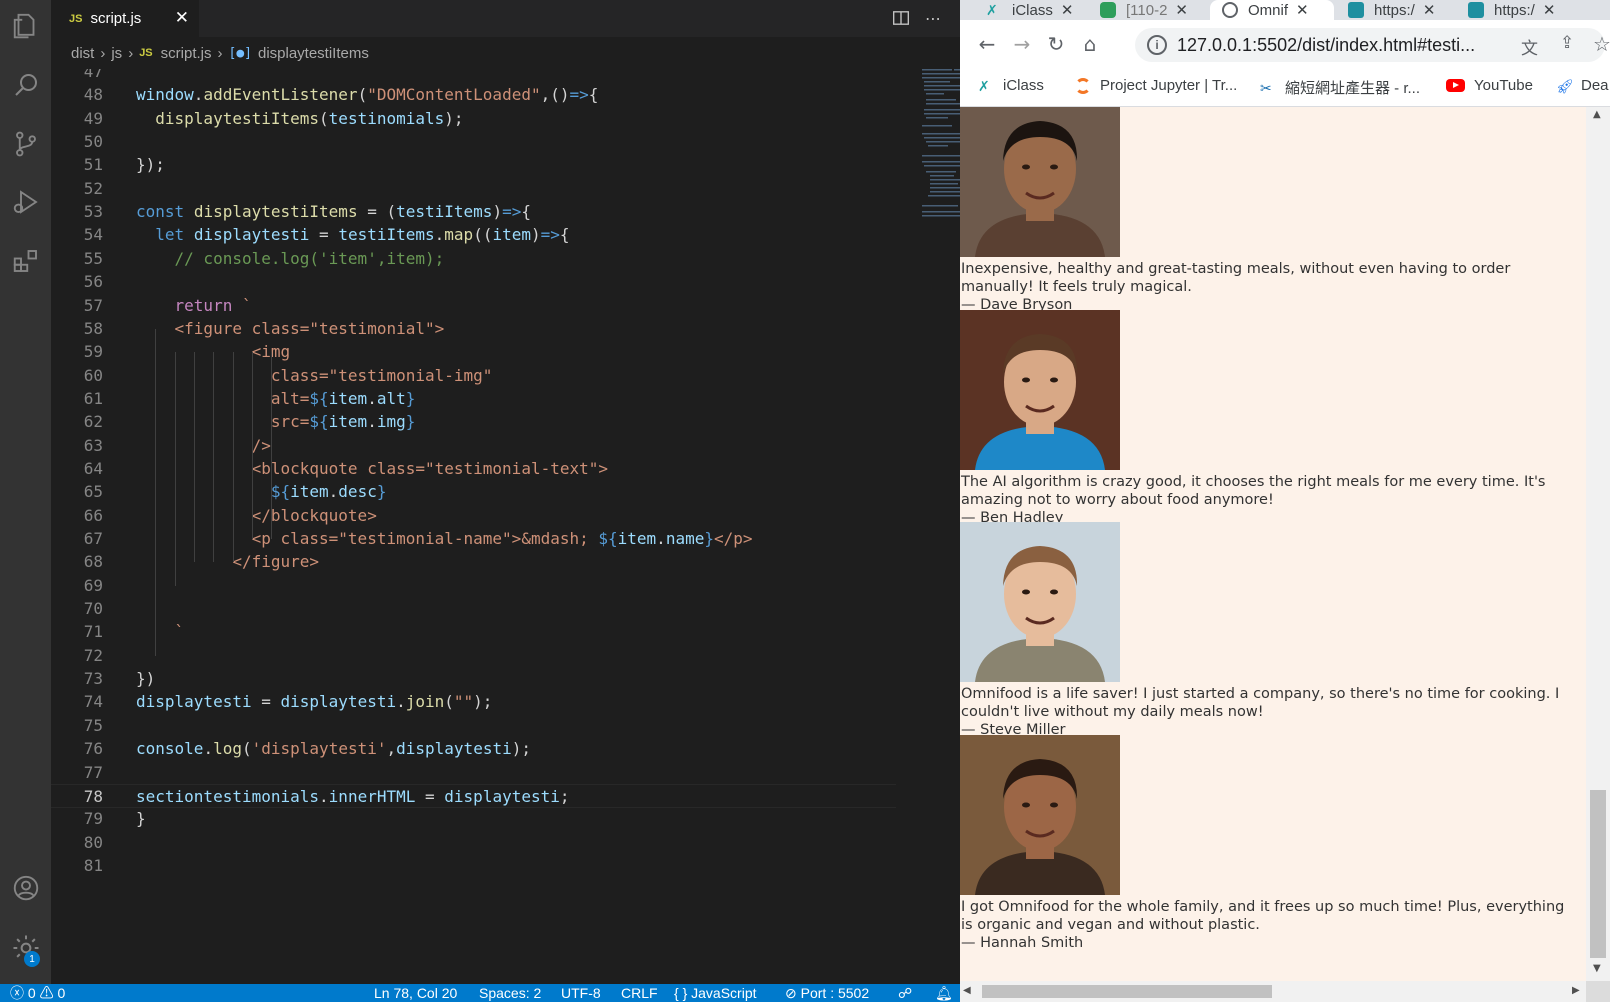 Image resolution: width=1610 pixels, height=1002 pixels. Describe the element at coordinates (987, 44) in the screenshot. I see `back-arrow-icon: ←` at that location.